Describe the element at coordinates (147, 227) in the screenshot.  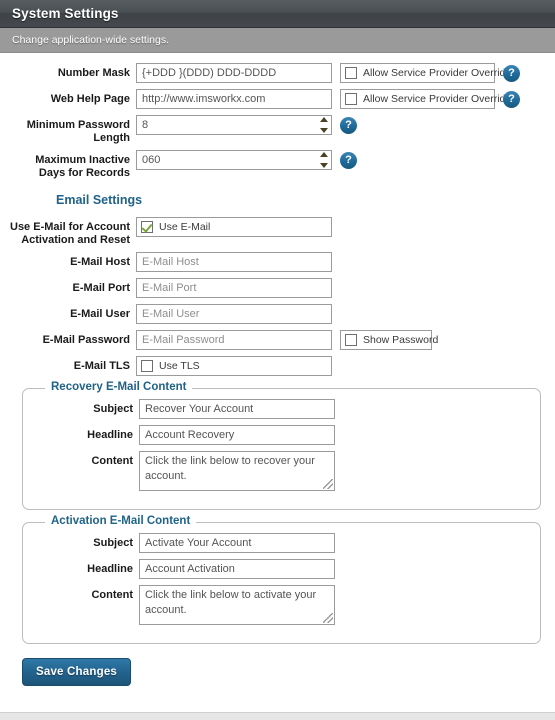
I see `checkbox-checked-icon` at that location.